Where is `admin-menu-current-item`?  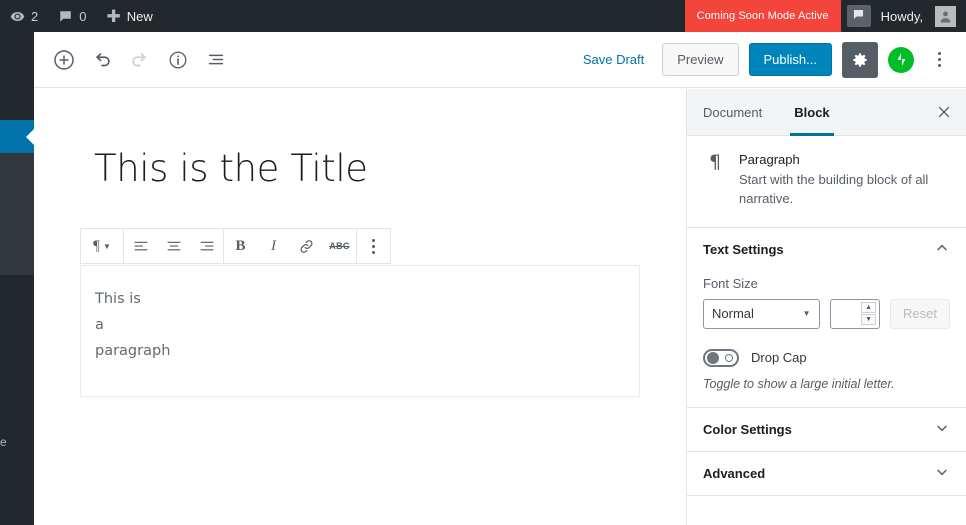
admin-menu-current-item is located at coordinates (17, 136).